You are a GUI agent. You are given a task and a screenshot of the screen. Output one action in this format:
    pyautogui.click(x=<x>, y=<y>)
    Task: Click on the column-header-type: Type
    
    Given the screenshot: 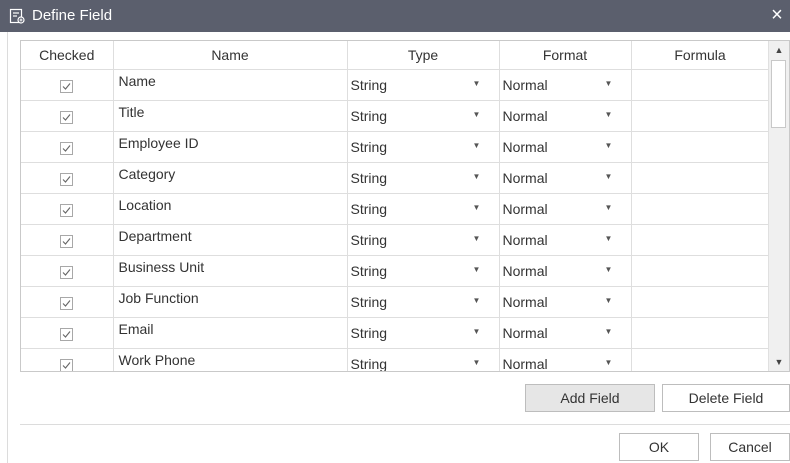 What is the action you would take?
    pyautogui.click(x=423, y=55)
    